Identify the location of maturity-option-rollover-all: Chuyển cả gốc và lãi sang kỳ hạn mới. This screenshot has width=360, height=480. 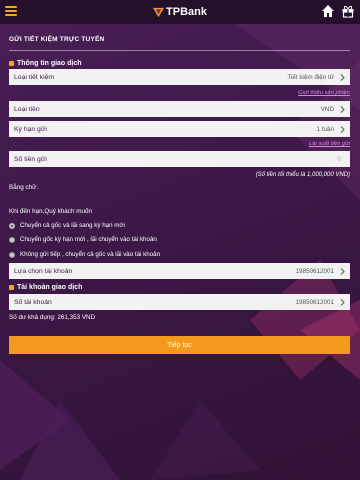
(67, 225).